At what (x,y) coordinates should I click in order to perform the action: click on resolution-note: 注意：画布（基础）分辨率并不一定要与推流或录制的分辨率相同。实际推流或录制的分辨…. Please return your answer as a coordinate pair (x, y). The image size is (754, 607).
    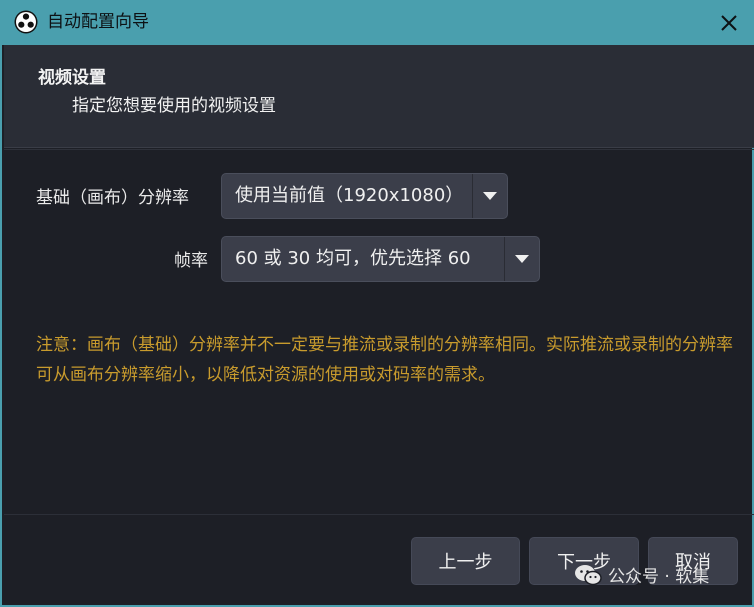
    Looking at the image, I should click on (384, 360).